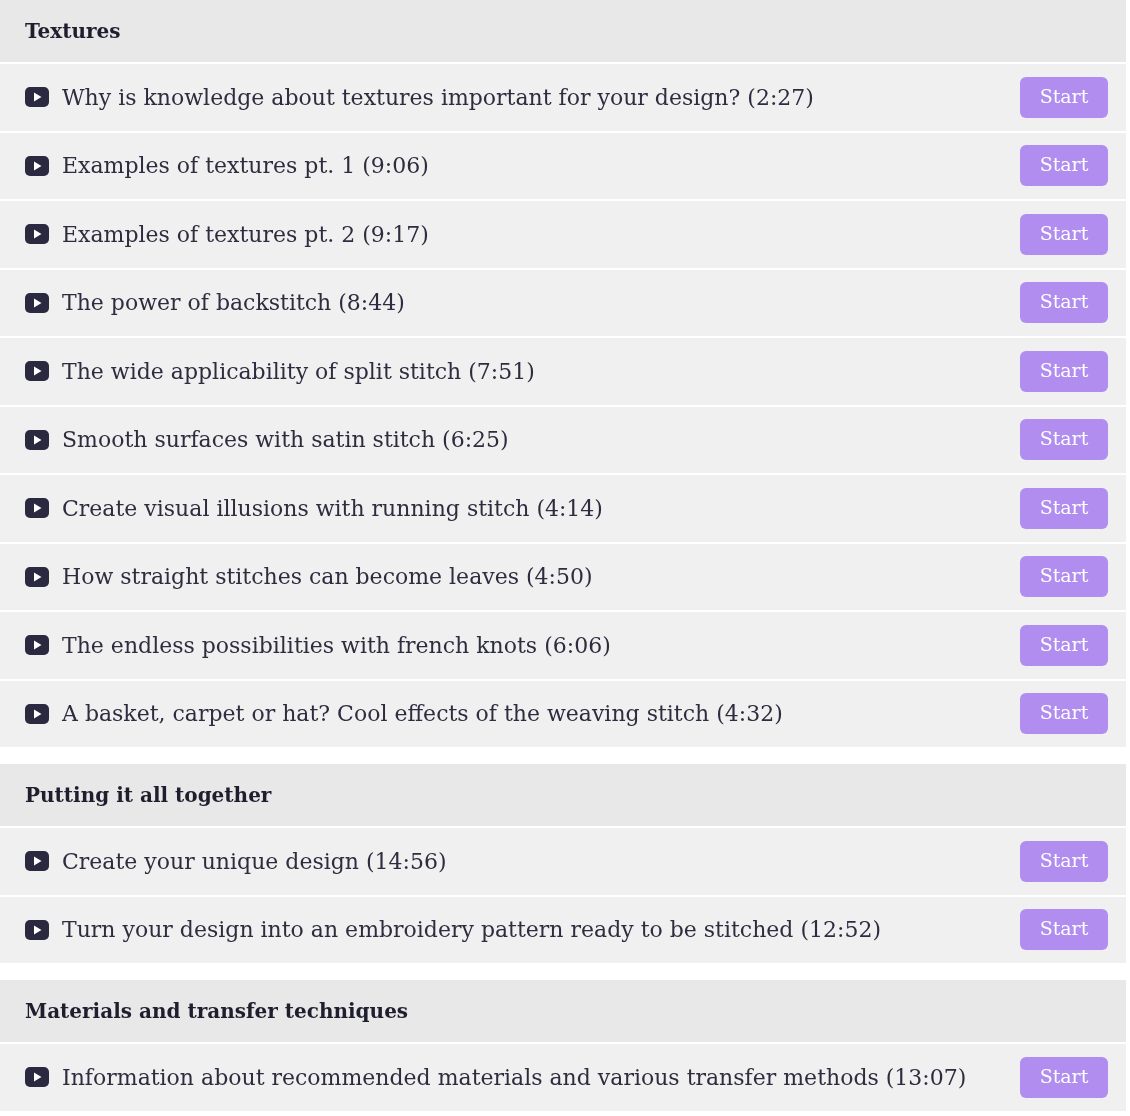 The height and width of the screenshot is (1116, 1130). Describe the element at coordinates (327, 577) in the screenshot. I see `lesson-title: How straight stitches can become leaves (4:50)` at that location.